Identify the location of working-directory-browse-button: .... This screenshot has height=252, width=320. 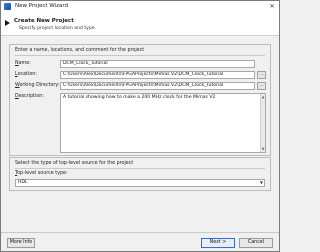
(261, 86).